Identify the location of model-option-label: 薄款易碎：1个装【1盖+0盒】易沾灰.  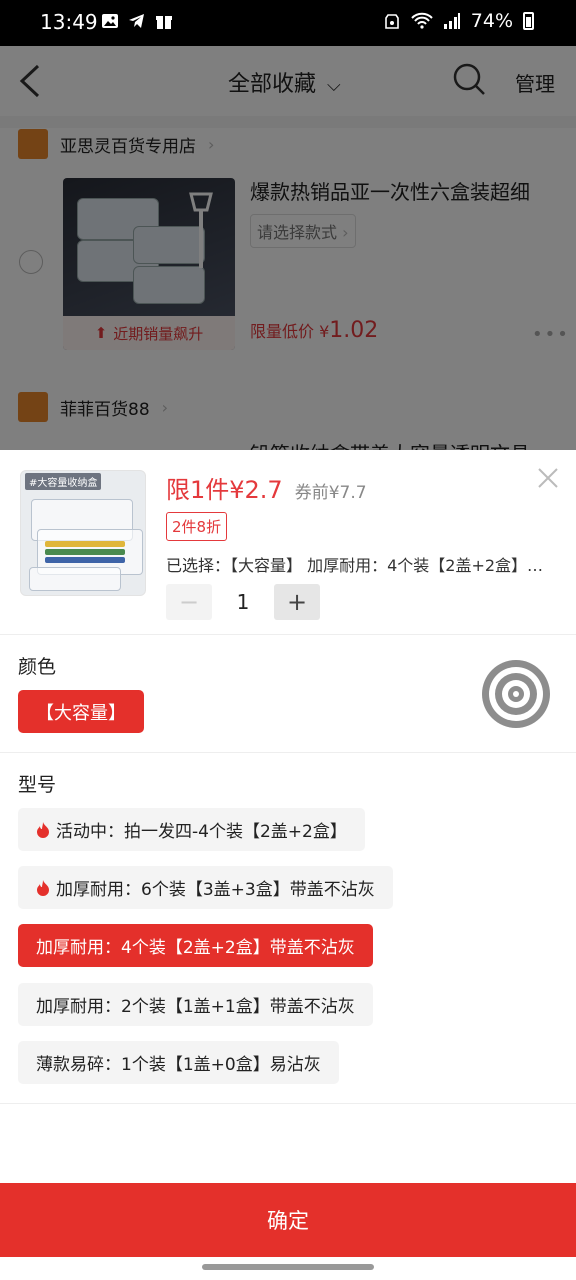
(178, 1065).